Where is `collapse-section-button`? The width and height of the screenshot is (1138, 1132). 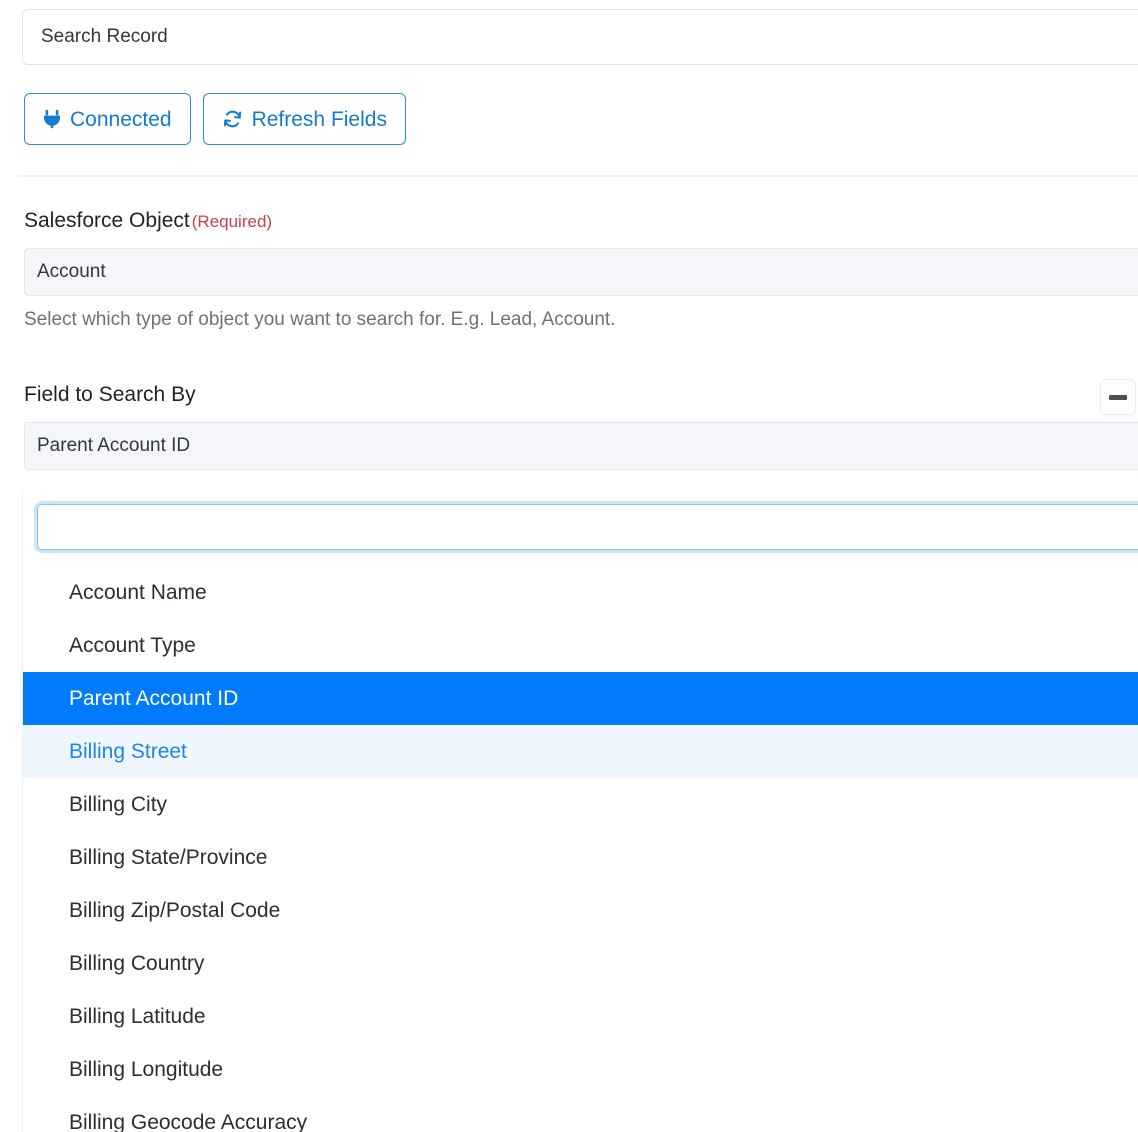
collapse-section-button is located at coordinates (1118, 397).